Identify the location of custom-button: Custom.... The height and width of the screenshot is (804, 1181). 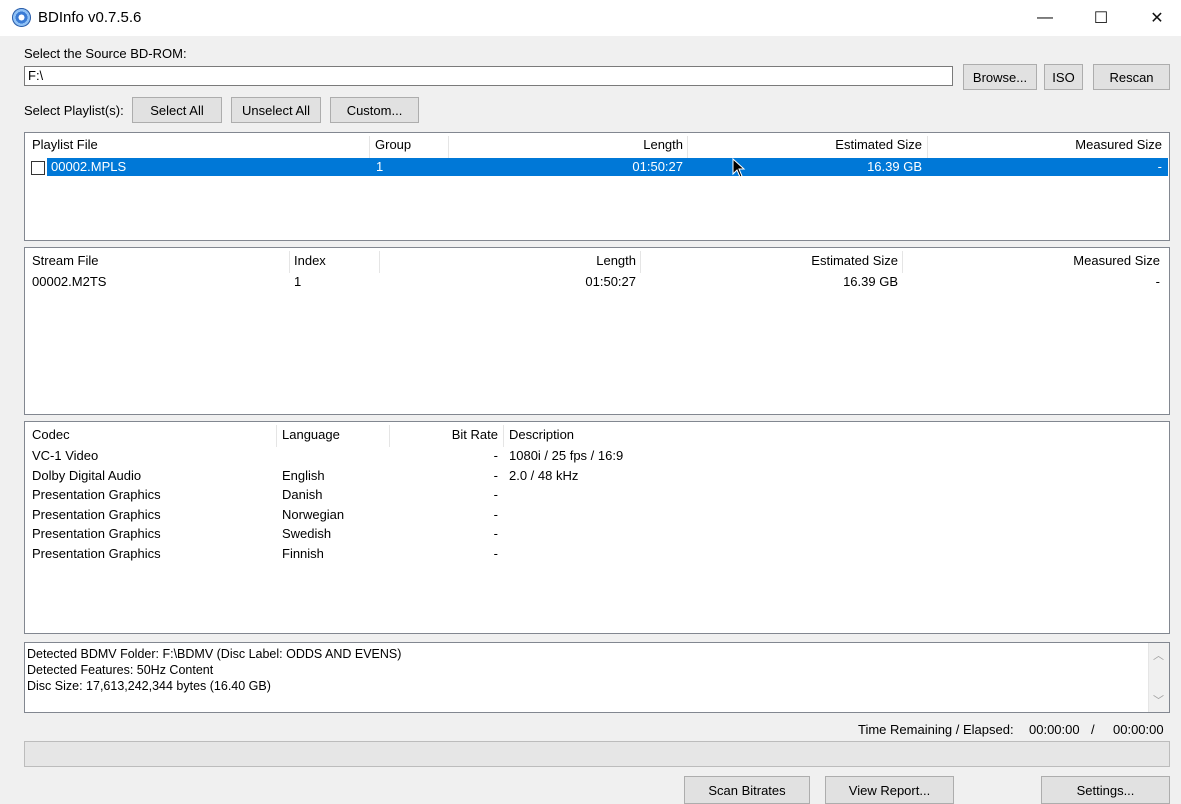
(374, 110).